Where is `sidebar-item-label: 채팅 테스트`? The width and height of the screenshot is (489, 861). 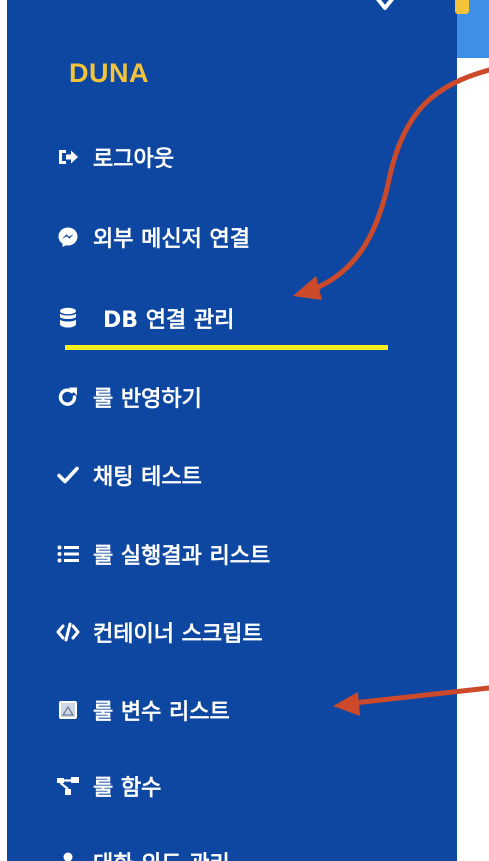
sidebar-item-label: 채팅 테스트 is located at coordinates (147, 477).